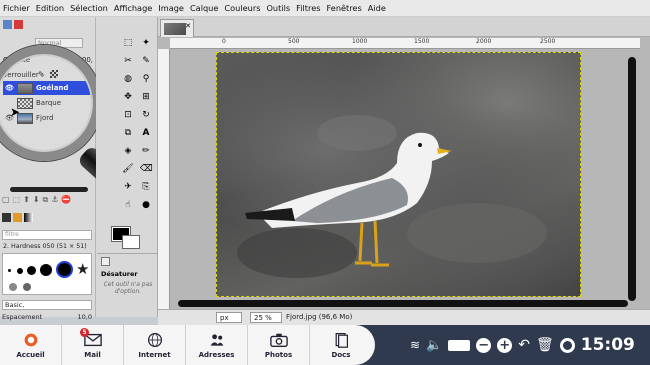 Image resolution: width=650 pixels, height=365 pixels. I want to click on globe-icon, so click(154, 339).